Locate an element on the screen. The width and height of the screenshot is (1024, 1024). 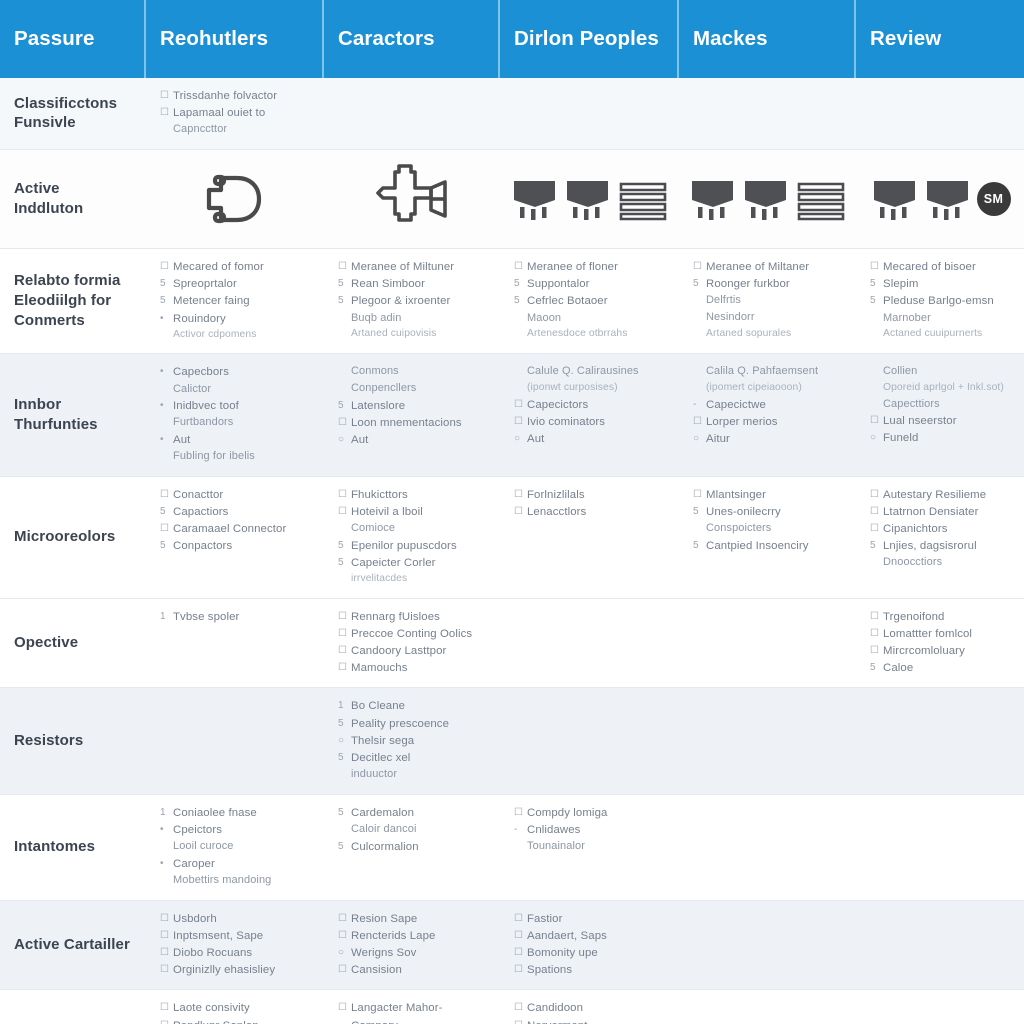
list-item: ☐ Candidoon is located at coordinates (590, 1008).